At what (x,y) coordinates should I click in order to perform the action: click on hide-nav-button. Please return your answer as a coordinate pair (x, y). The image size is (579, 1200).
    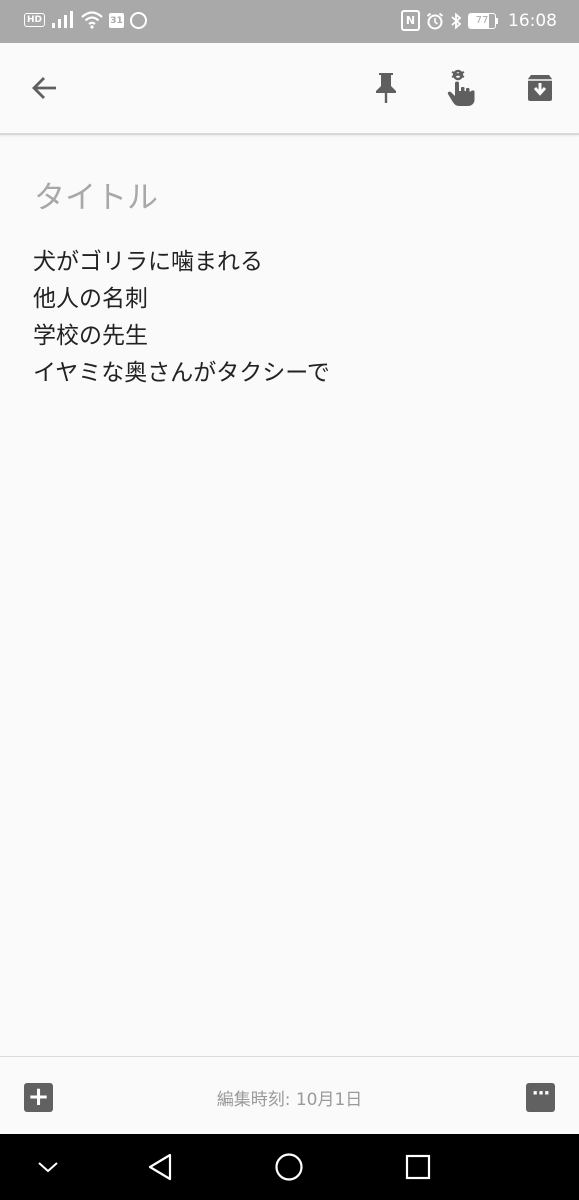
    Looking at the image, I should click on (48, 1167).